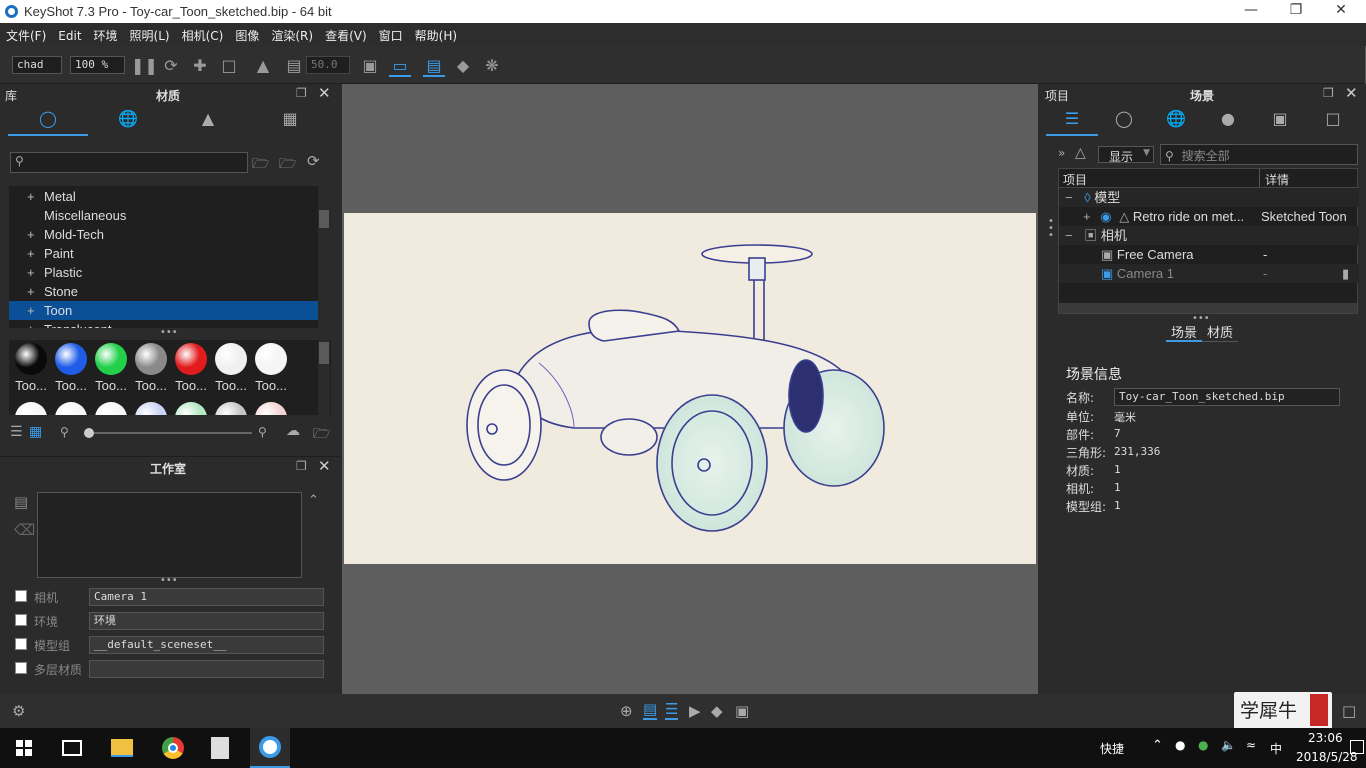  Describe the element at coordinates (163, 291) in the screenshot. I see `category-stone: + Stone` at that location.